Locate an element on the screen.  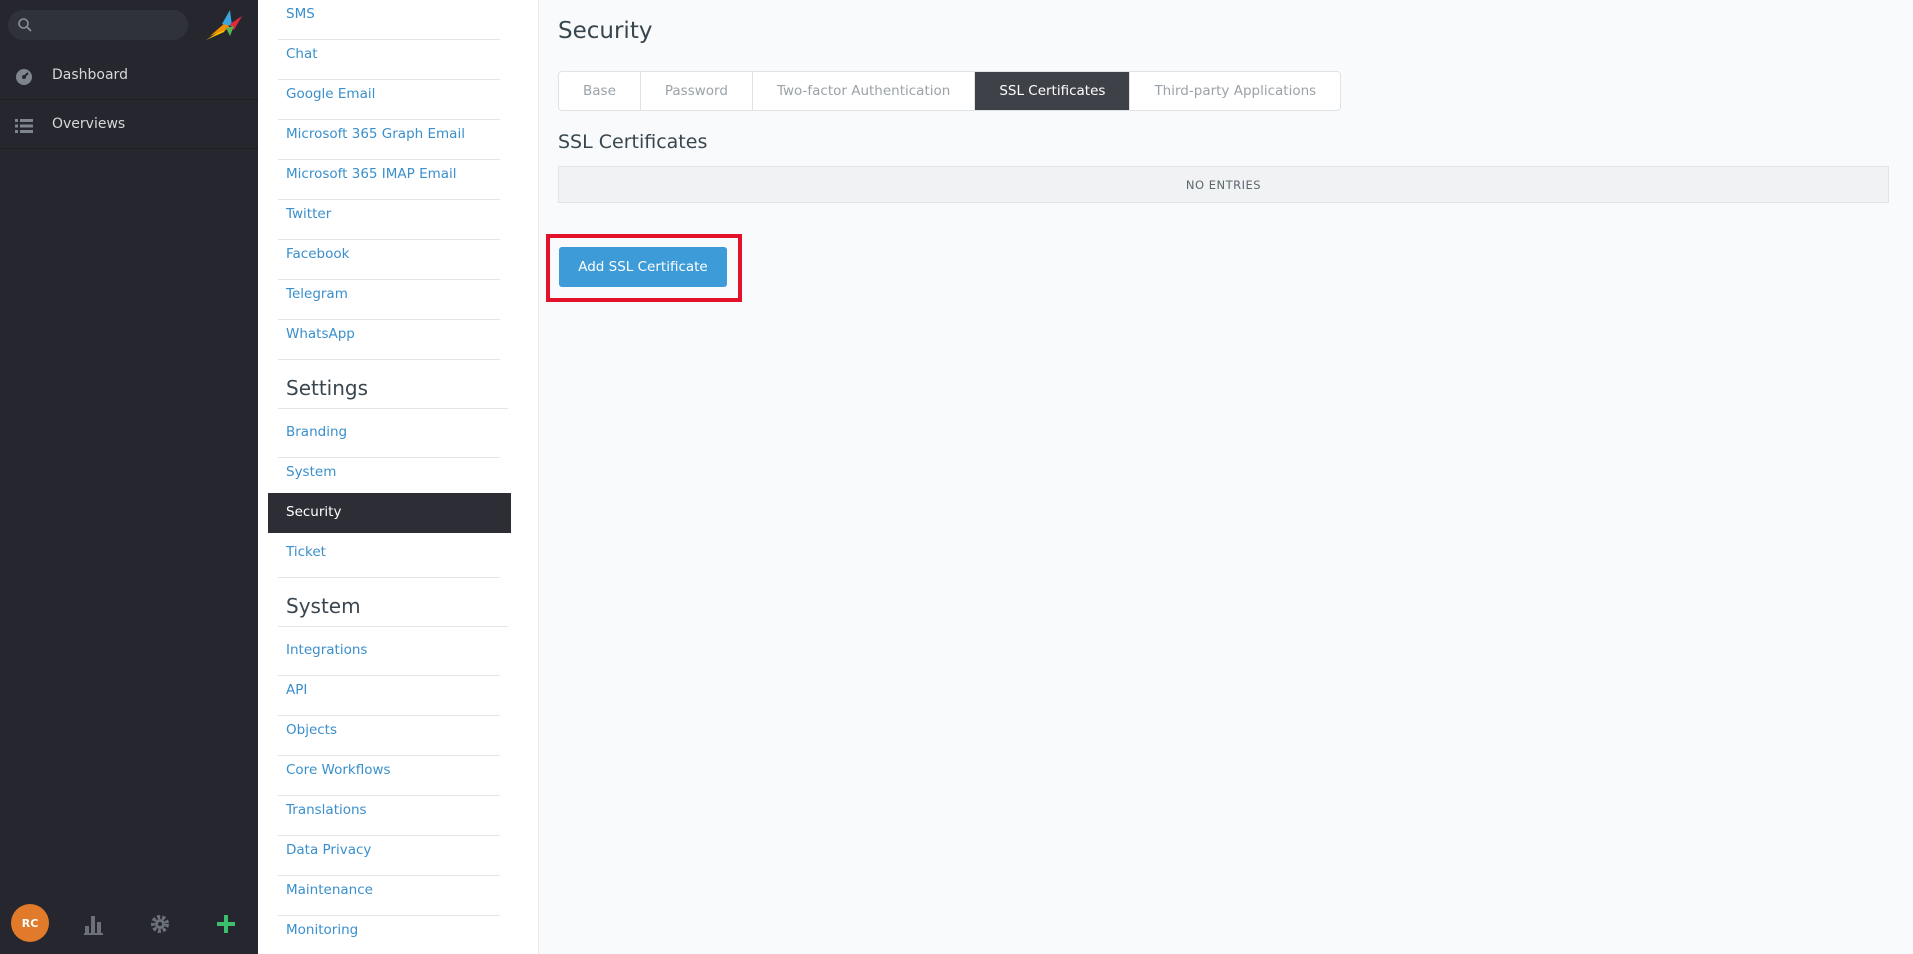
tab-base: Base is located at coordinates (600, 91).